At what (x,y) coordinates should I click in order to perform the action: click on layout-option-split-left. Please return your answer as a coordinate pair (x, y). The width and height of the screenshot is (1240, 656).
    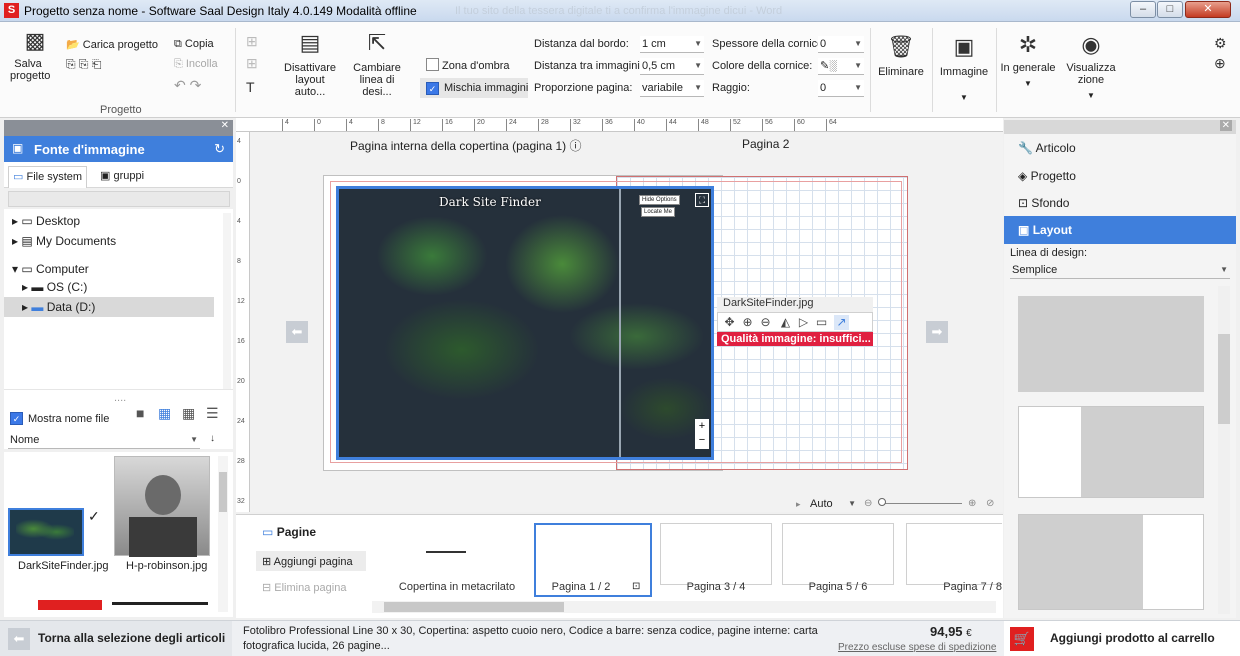
    Looking at the image, I should click on (1111, 562).